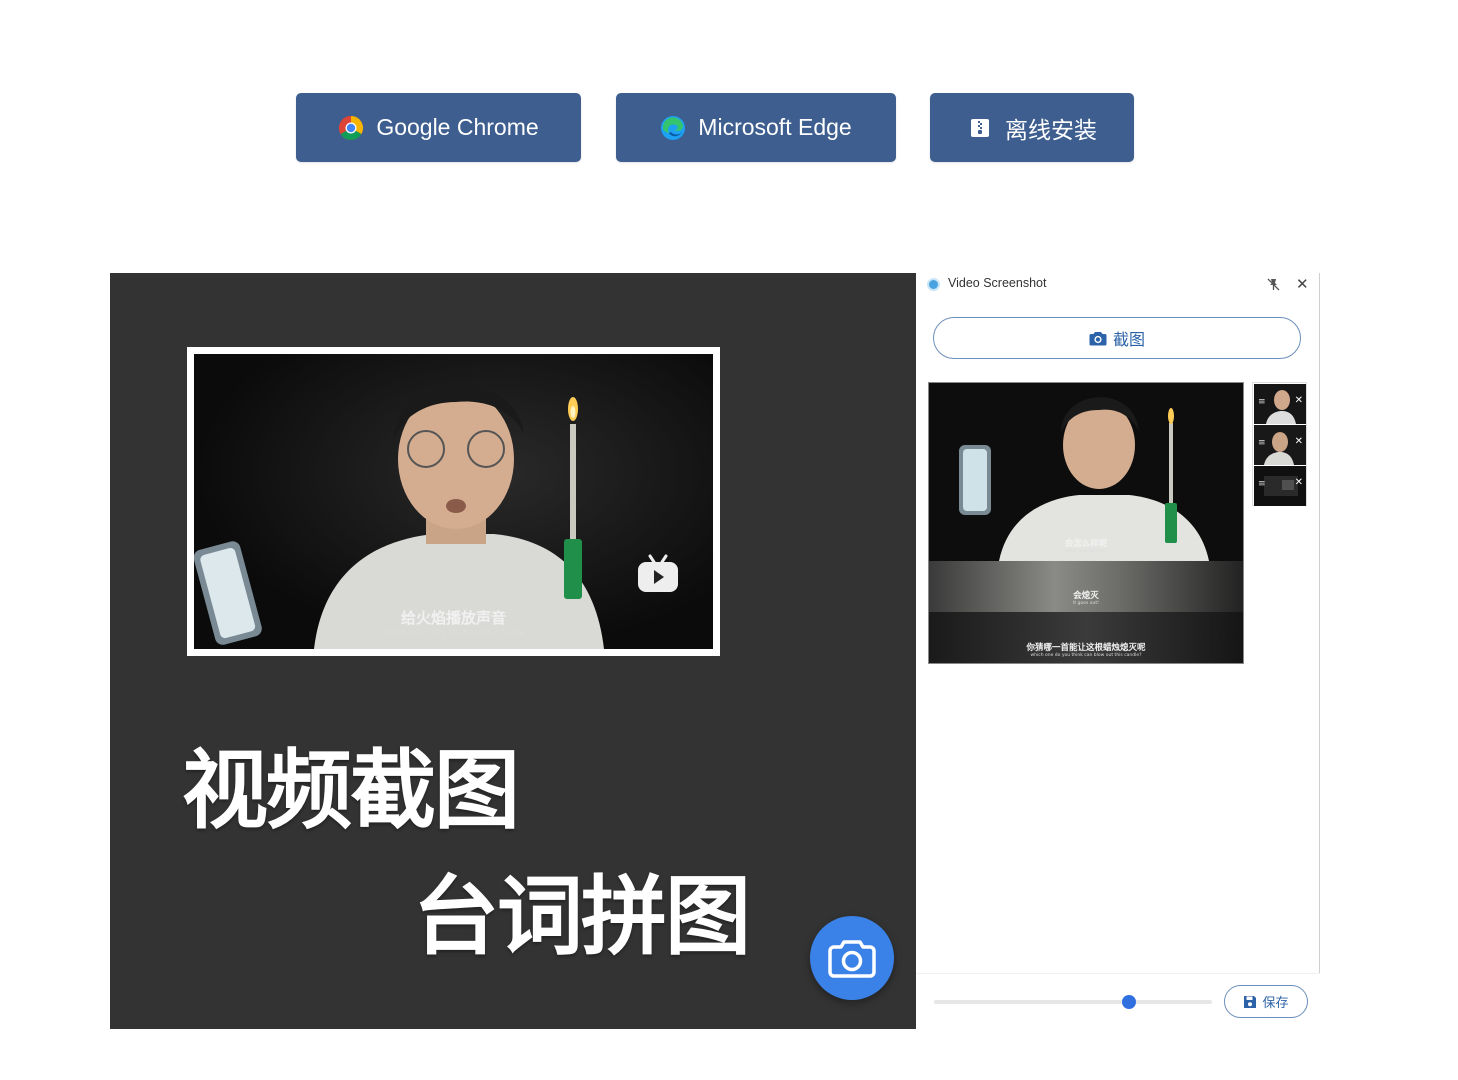 The width and height of the screenshot is (1458, 1080). What do you see at coordinates (1250, 1001) in the screenshot?
I see `save-icon` at bounding box center [1250, 1001].